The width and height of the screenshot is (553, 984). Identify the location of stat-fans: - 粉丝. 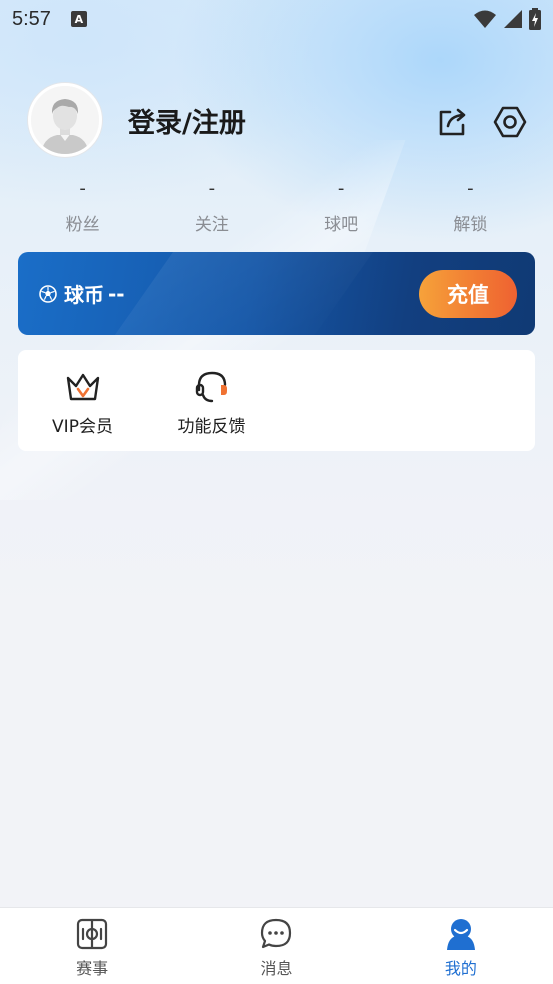
(82, 205).